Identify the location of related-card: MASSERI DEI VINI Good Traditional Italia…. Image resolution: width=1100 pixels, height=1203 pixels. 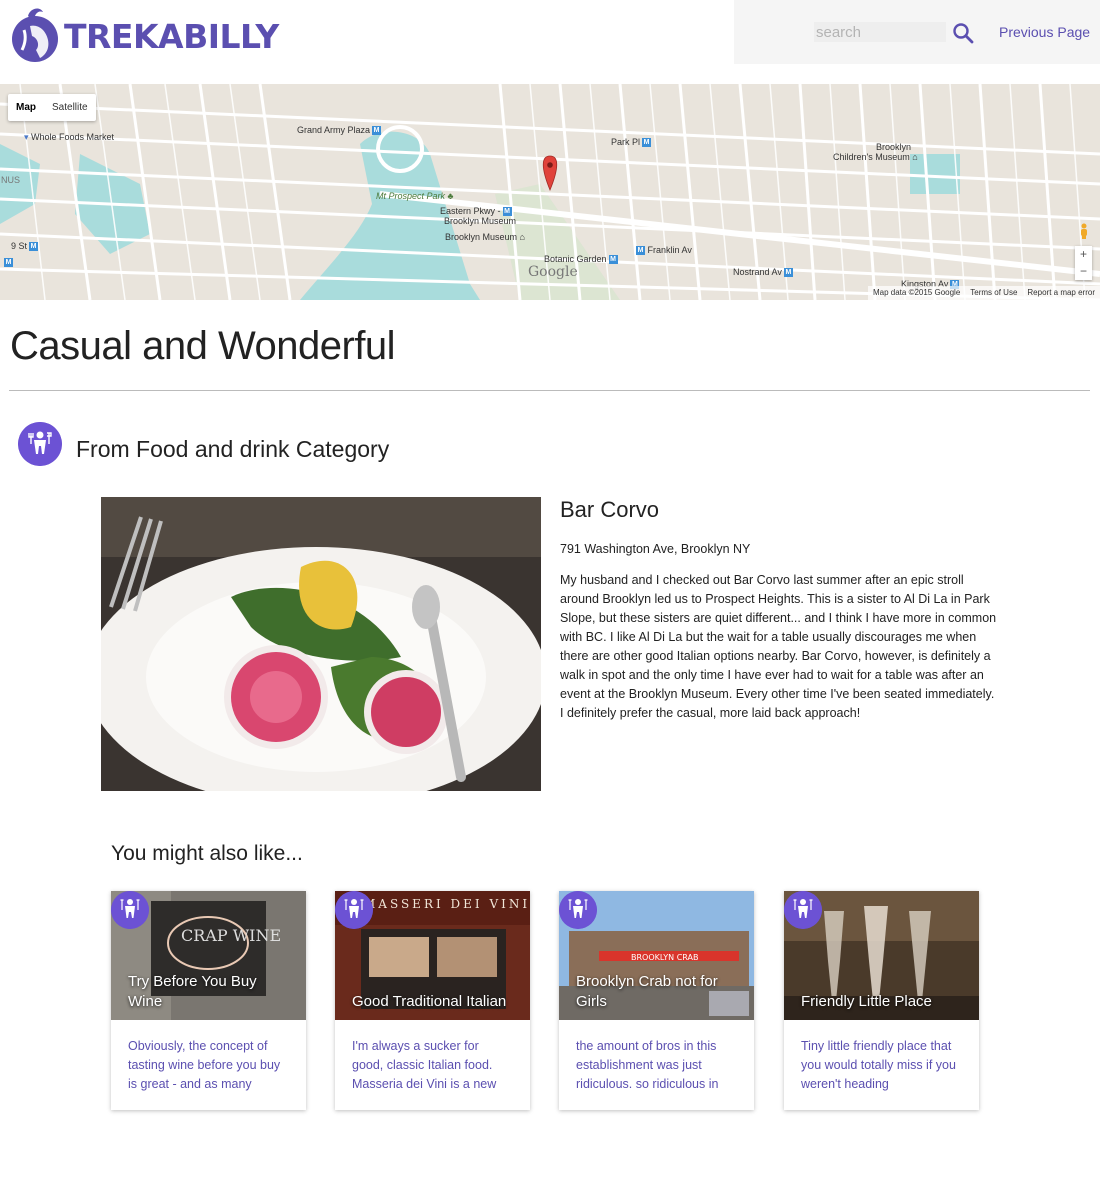
(432, 1000).